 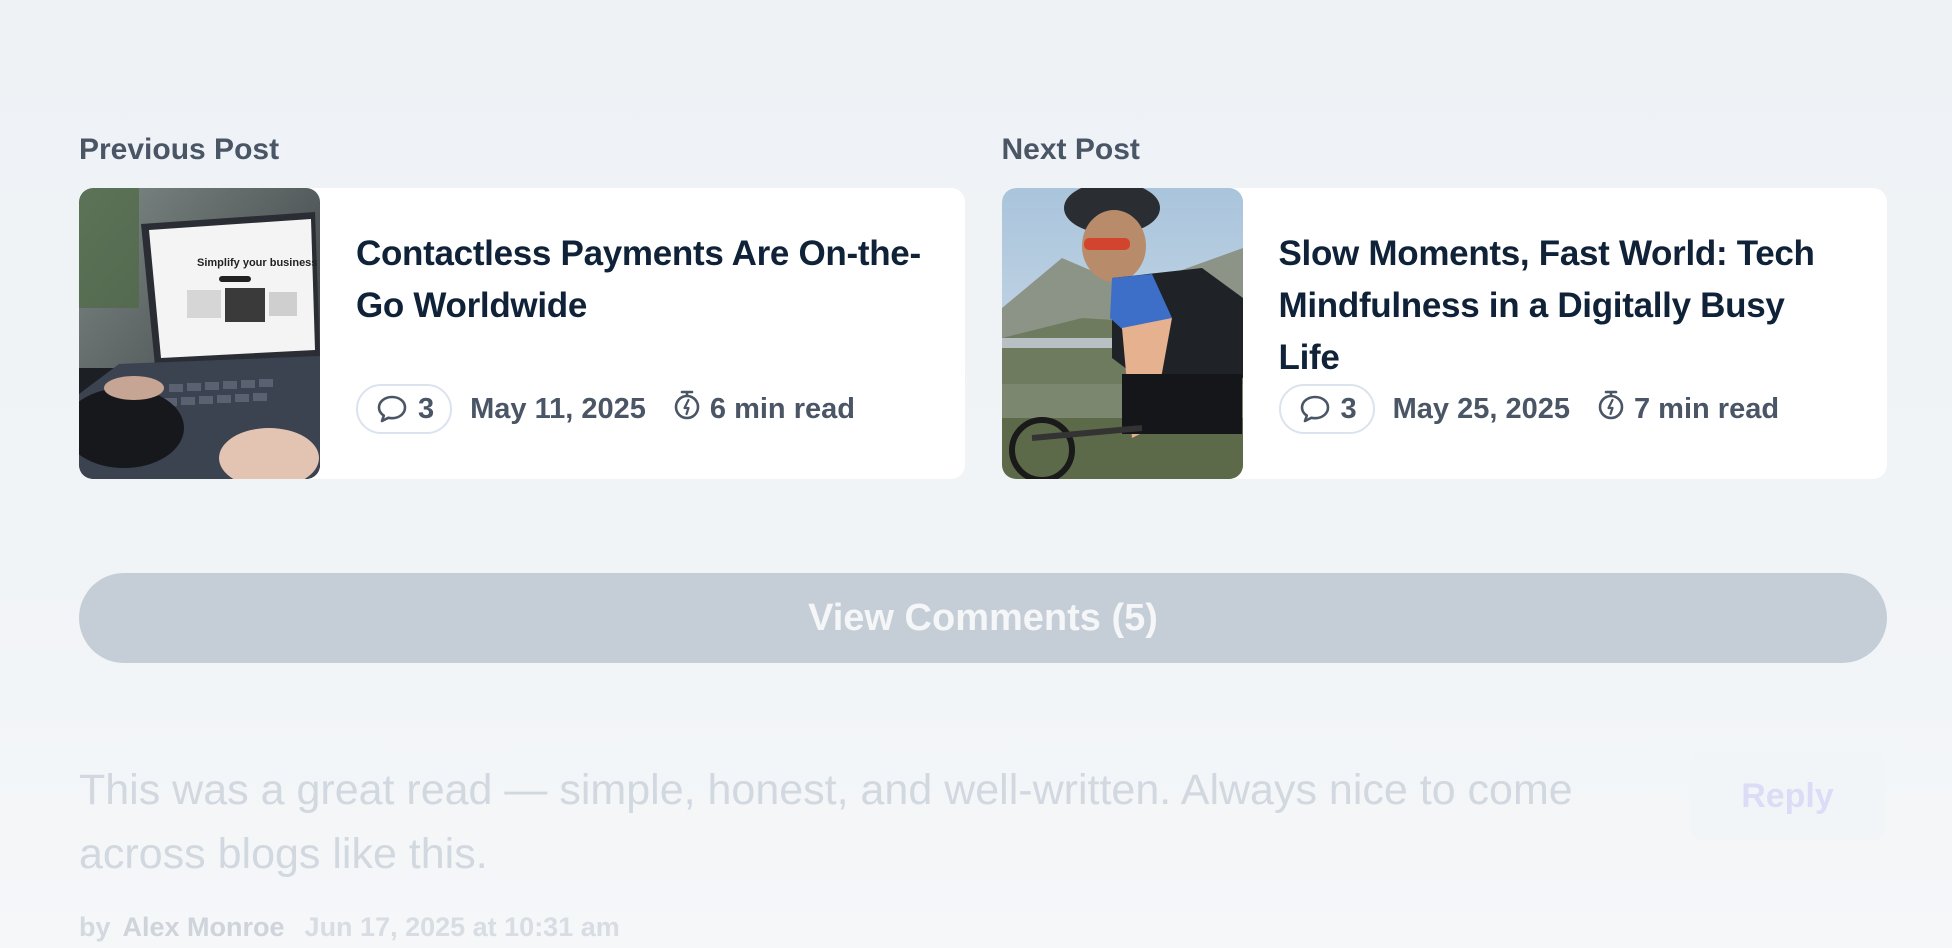 I want to click on previous-post-thumbnail: Simplify your business, so click(x=199, y=333).